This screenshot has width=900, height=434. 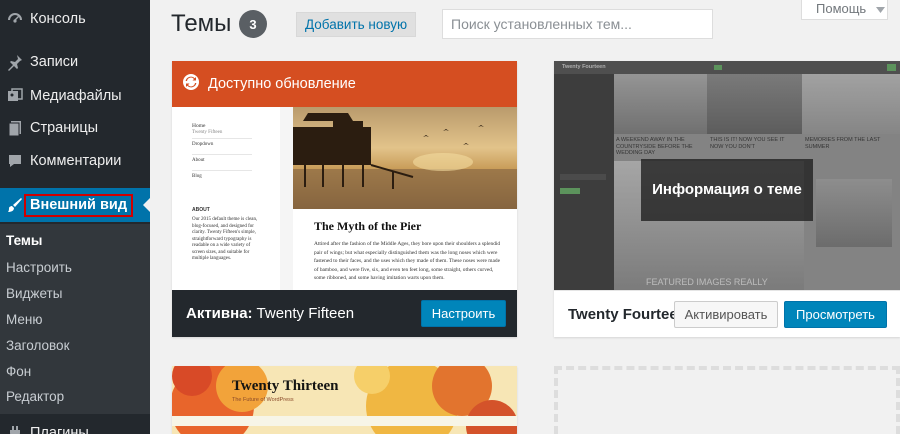 I want to click on screenshot-navbar, so click(x=344, y=421).